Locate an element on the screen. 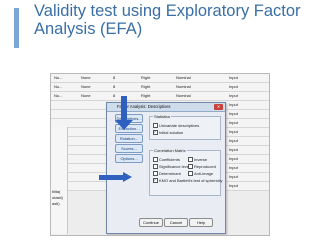 This screenshot has width=320, height=240. arrow-right-icon-shaft is located at coordinates (112, 177).